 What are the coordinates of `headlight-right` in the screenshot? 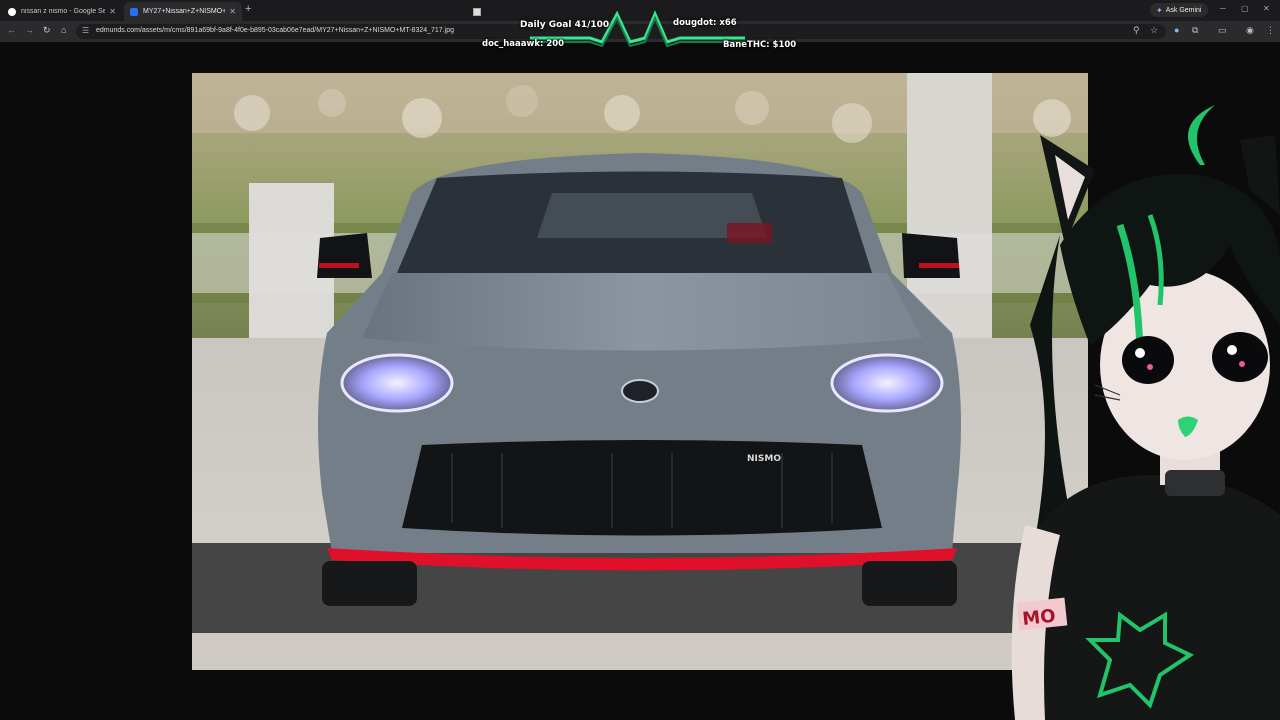 It's located at (887, 383).